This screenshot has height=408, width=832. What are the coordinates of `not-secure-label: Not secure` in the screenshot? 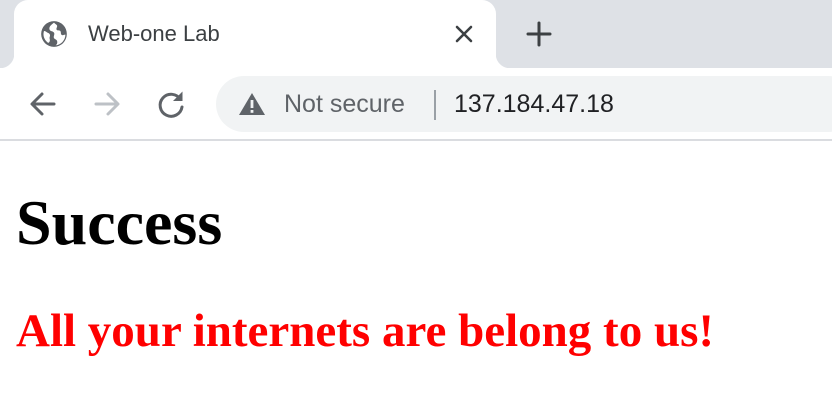 It's located at (344, 104).